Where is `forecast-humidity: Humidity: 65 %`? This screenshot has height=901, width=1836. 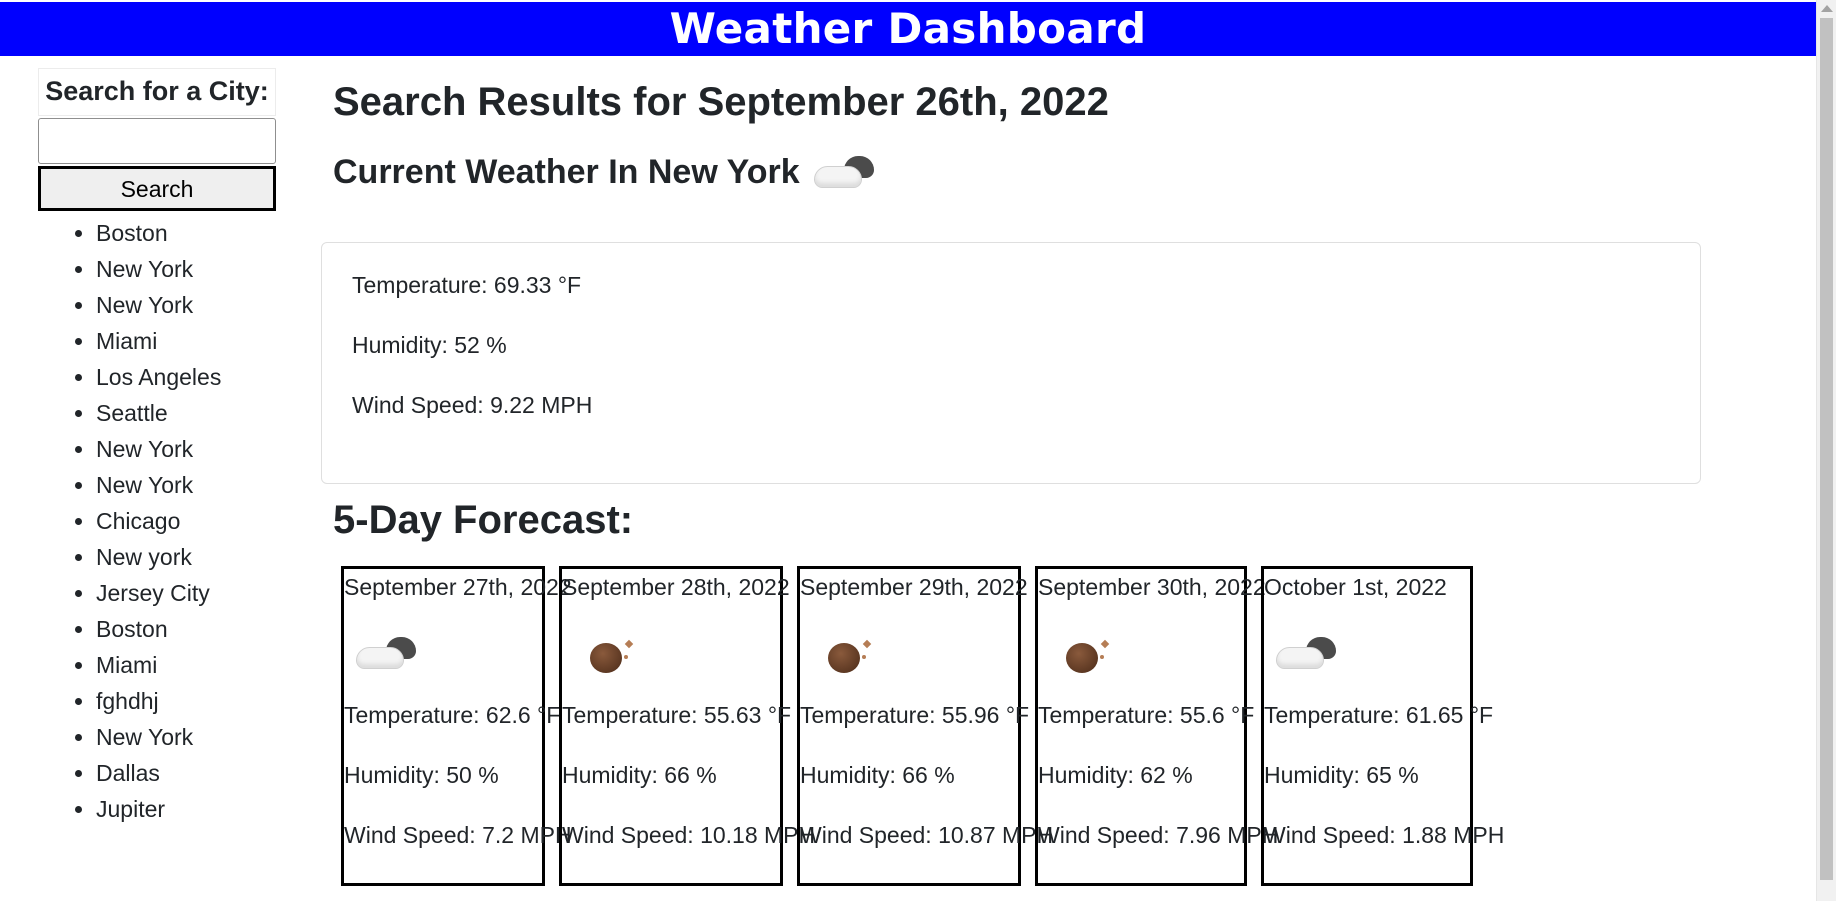
forecast-humidity: Humidity: 65 % is located at coordinates (1341, 775).